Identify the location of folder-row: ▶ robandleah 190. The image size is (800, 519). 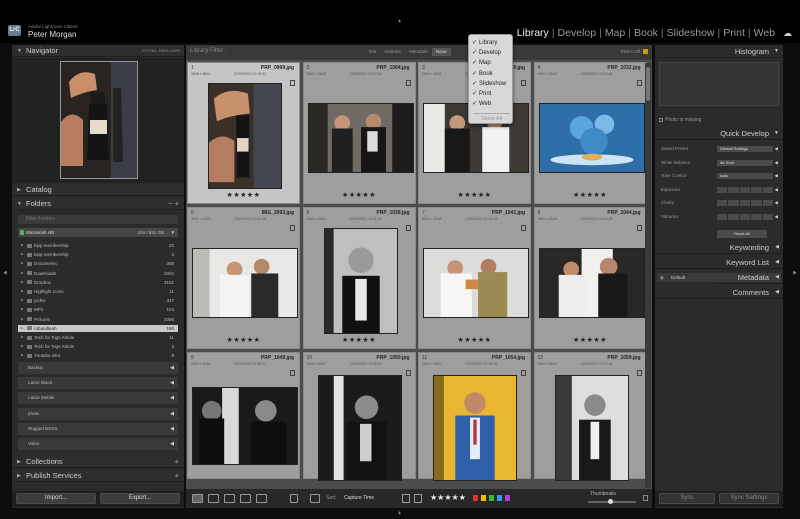
(98, 328).